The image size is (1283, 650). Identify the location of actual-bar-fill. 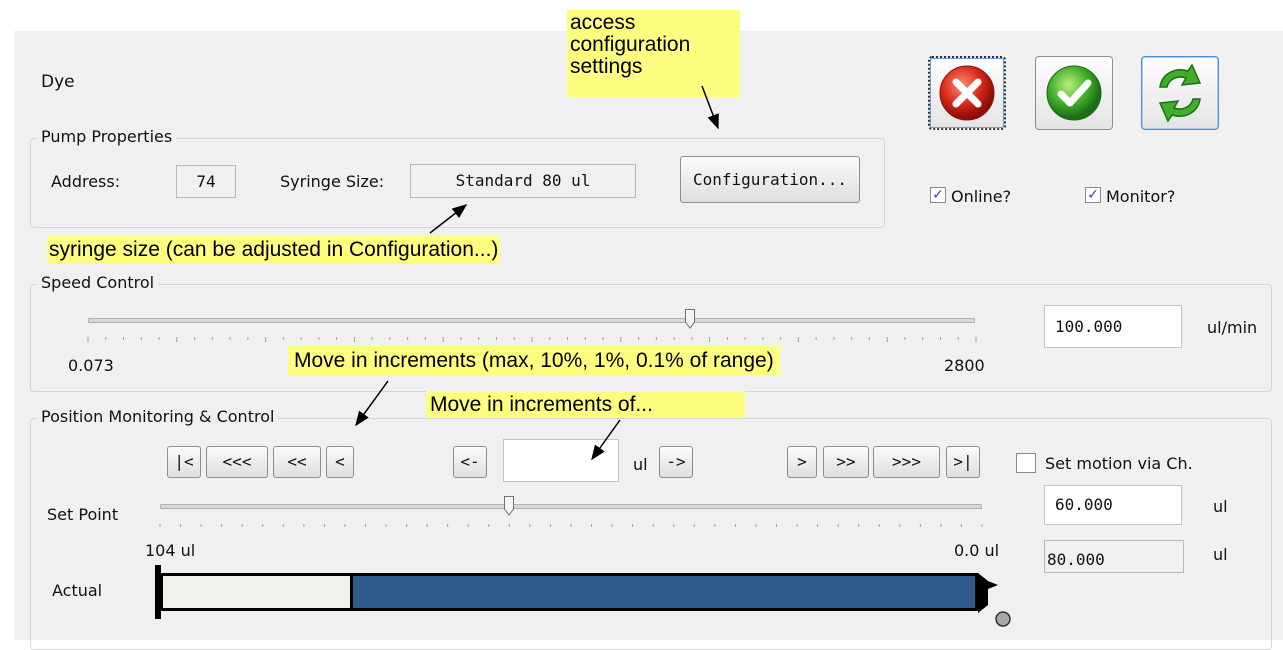
(663, 592).